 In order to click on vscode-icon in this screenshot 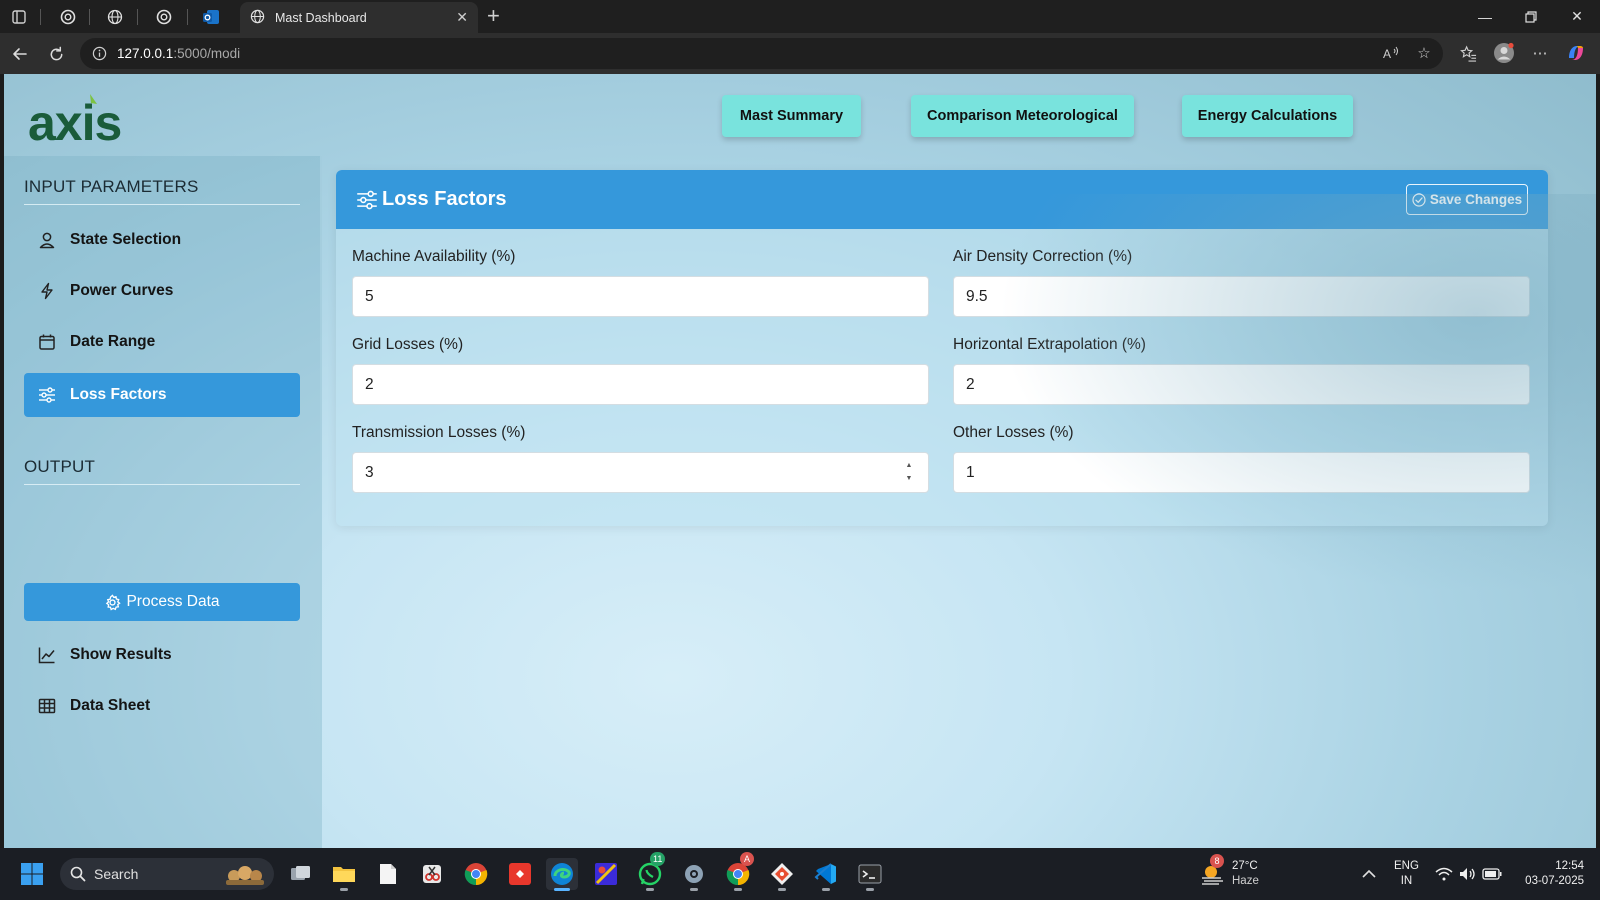, I will do `click(826, 874)`.